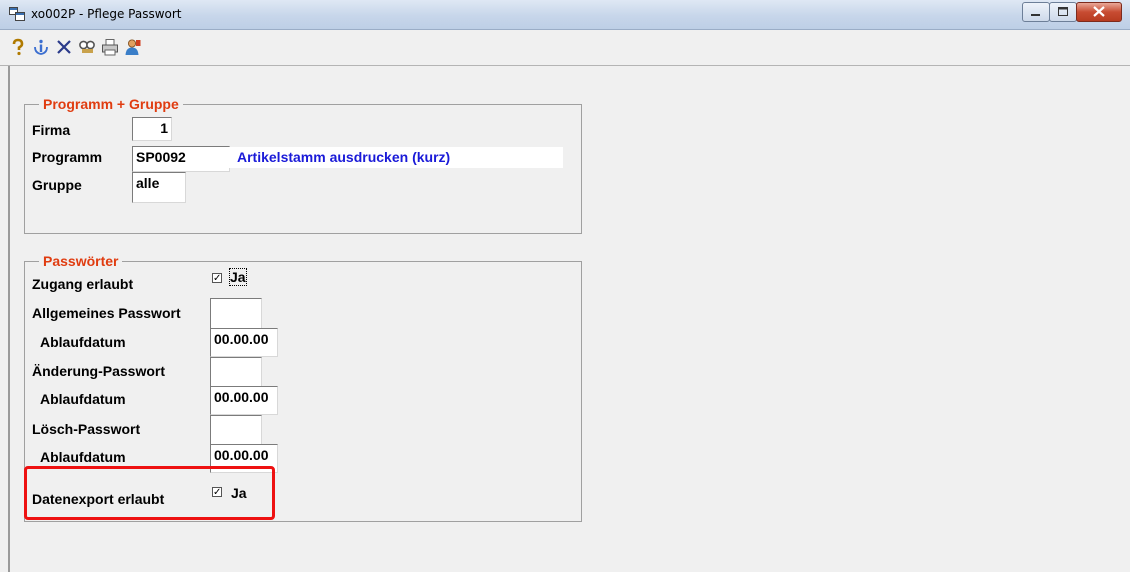  What do you see at coordinates (106, 14) in the screenshot?
I see `window-title: xo002P - Pflege Passwort` at bounding box center [106, 14].